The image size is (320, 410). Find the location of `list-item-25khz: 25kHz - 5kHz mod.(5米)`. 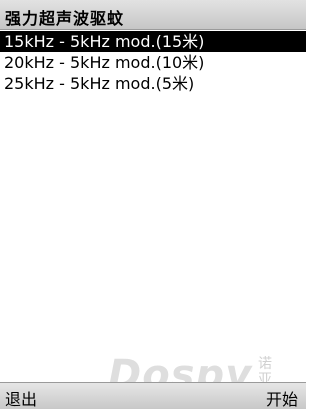

list-item-25khz: 25kHz - 5kHz mod.(5米) is located at coordinates (153, 83).